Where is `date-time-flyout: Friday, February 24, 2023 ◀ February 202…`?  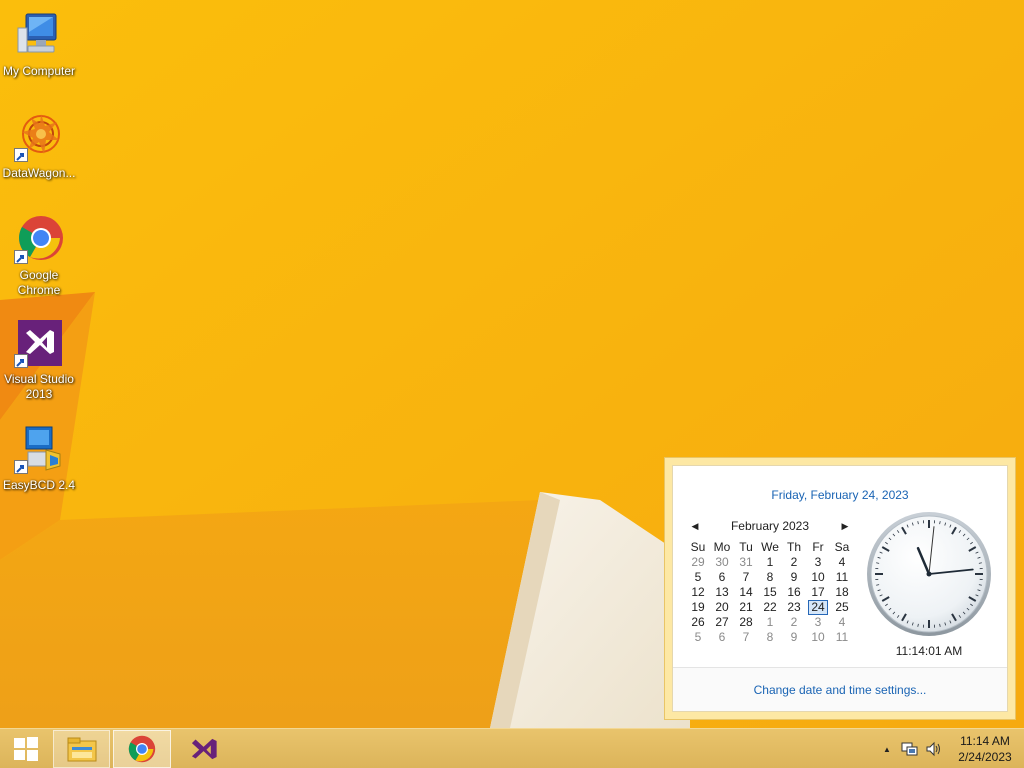
date-time-flyout: Friday, February 24, 2023 ◀ February 202… is located at coordinates (840, 588).